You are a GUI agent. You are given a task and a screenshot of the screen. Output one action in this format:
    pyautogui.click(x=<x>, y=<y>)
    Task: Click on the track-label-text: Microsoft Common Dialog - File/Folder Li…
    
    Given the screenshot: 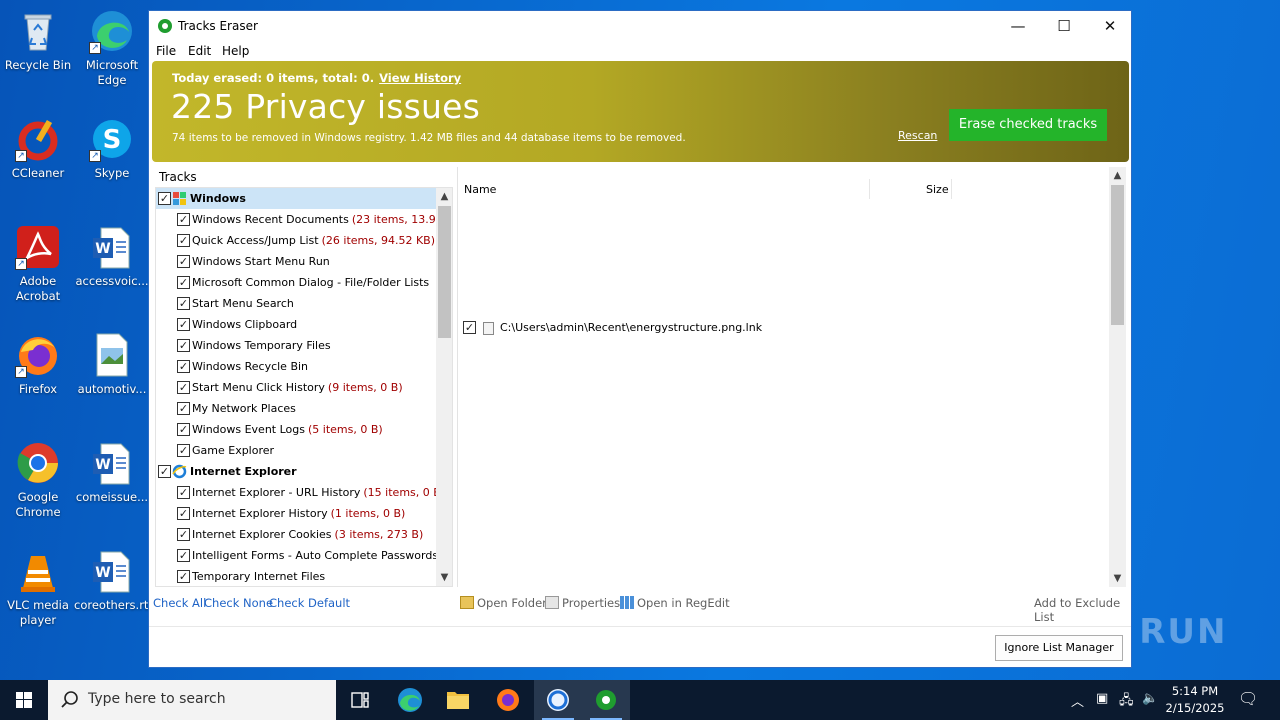 What is the action you would take?
    pyautogui.click(x=311, y=282)
    